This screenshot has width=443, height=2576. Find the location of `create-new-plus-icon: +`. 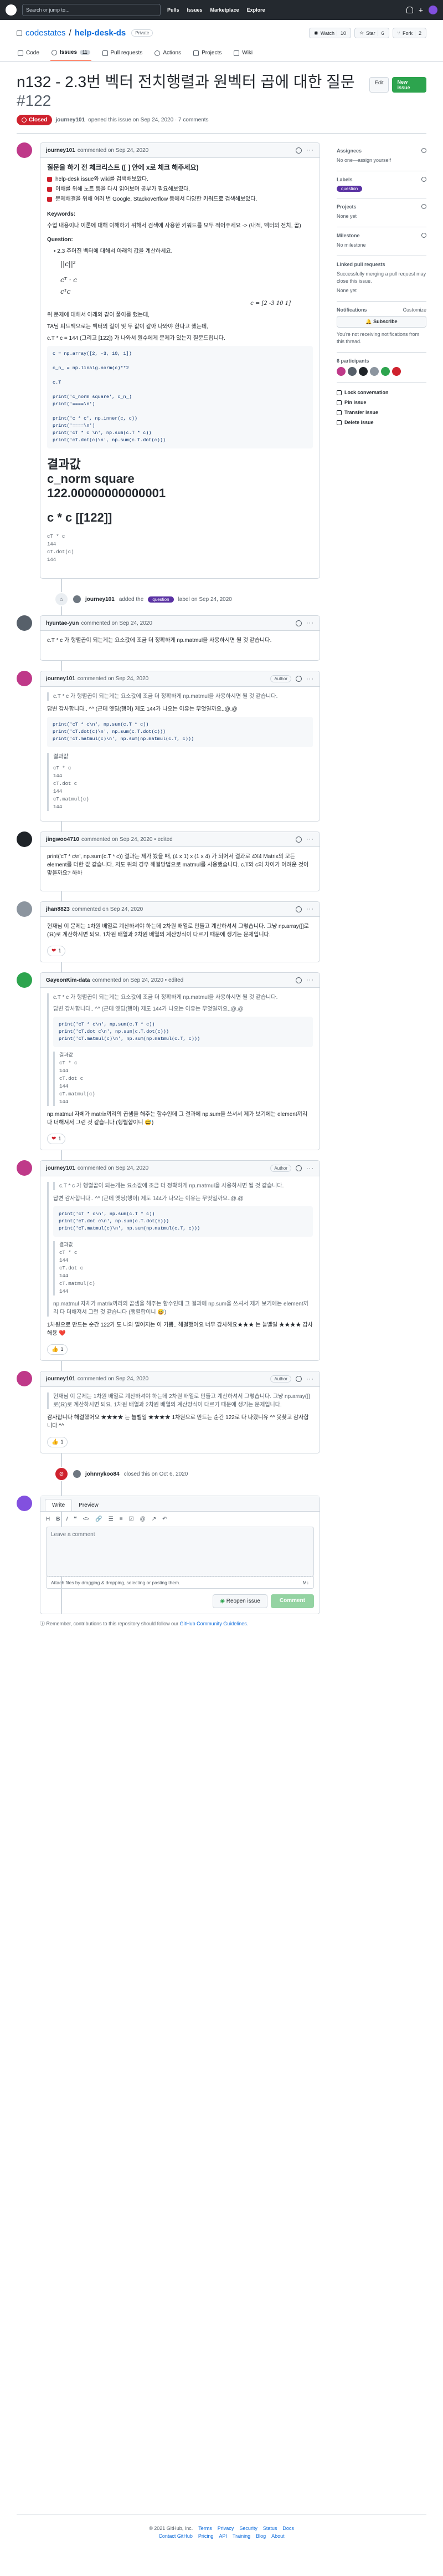

create-new-plus-icon: + is located at coordinates (421, 10).